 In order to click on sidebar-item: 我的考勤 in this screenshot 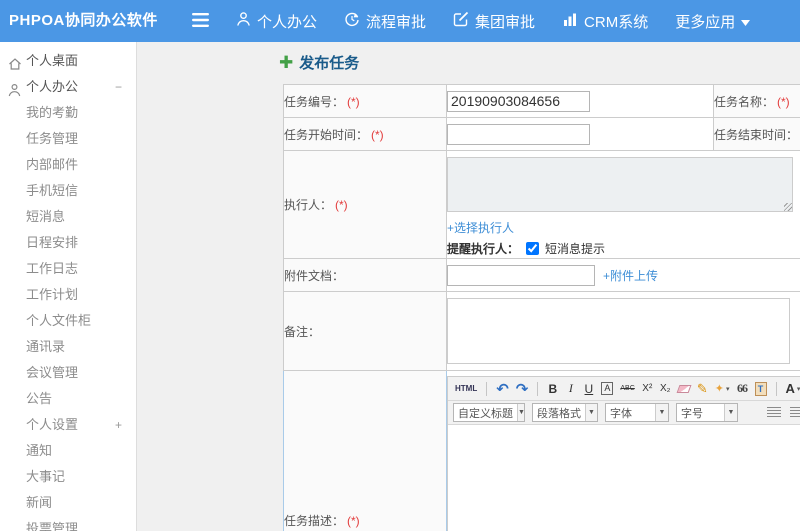, I will do `click(68, 113)`.